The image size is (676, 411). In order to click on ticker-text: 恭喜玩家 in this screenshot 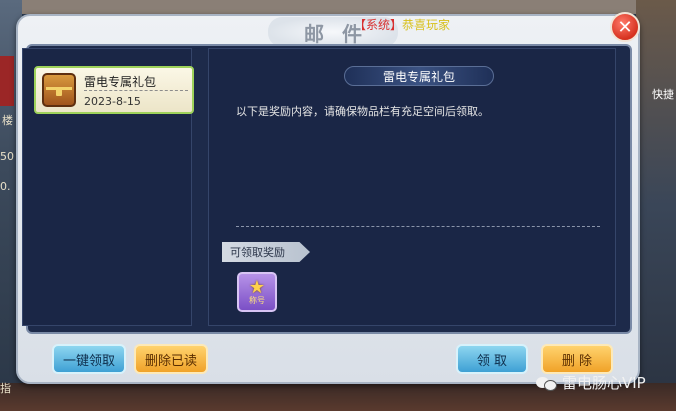, I will do `click(426, 25)`.